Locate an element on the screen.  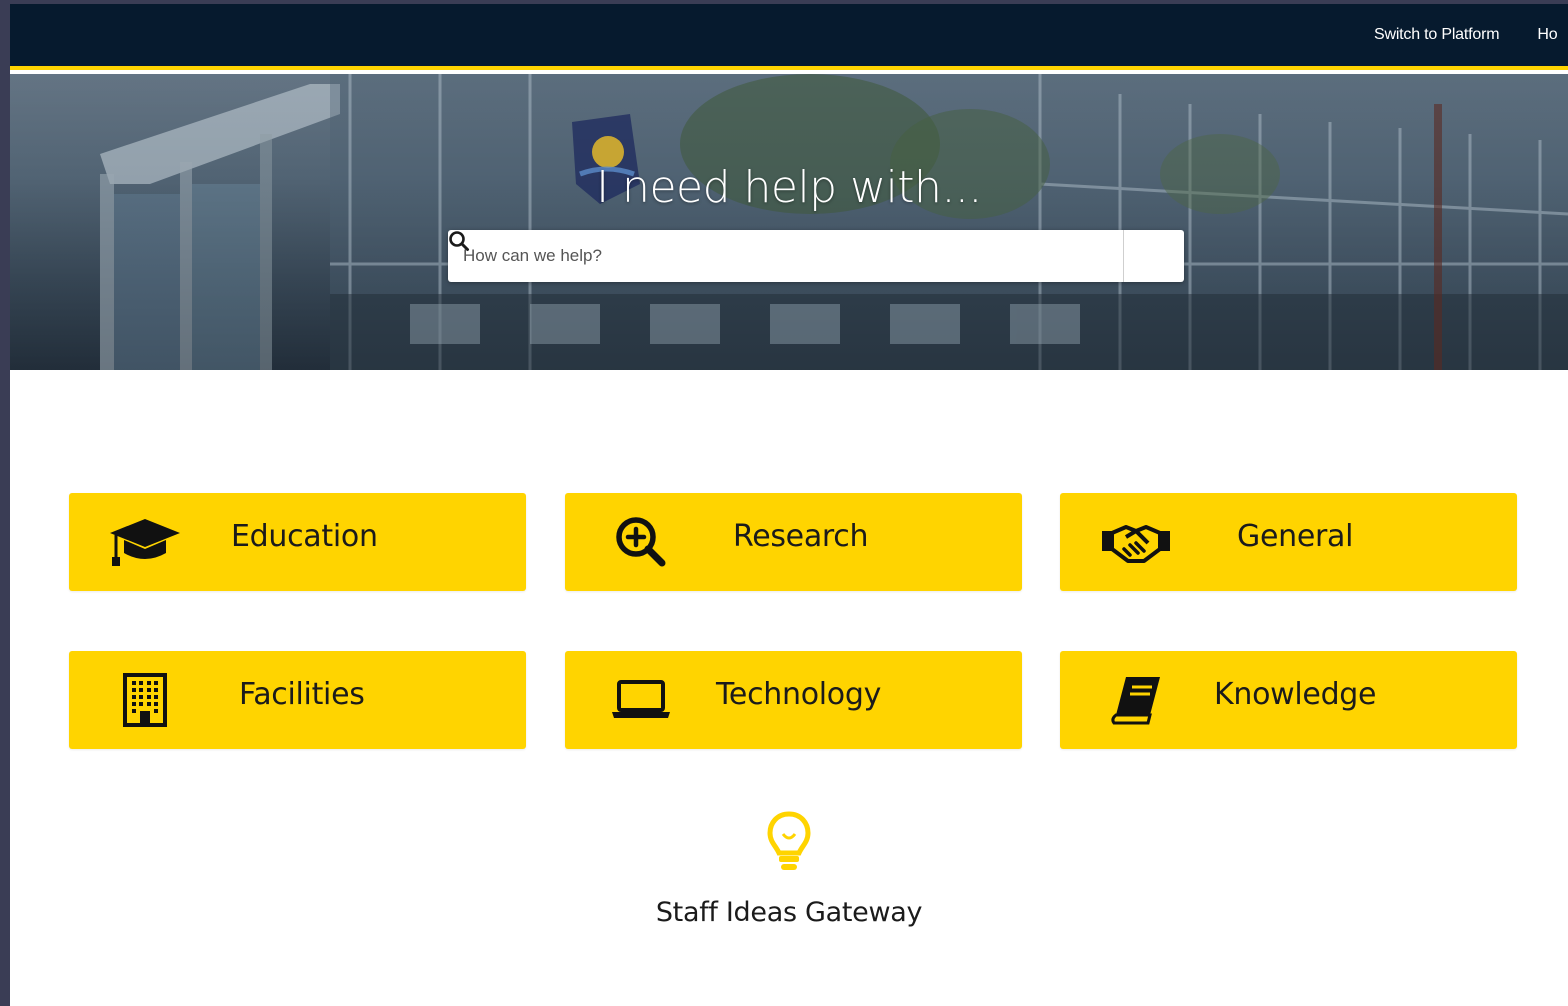
tile-education: Education is located at coordinates (297, 542).